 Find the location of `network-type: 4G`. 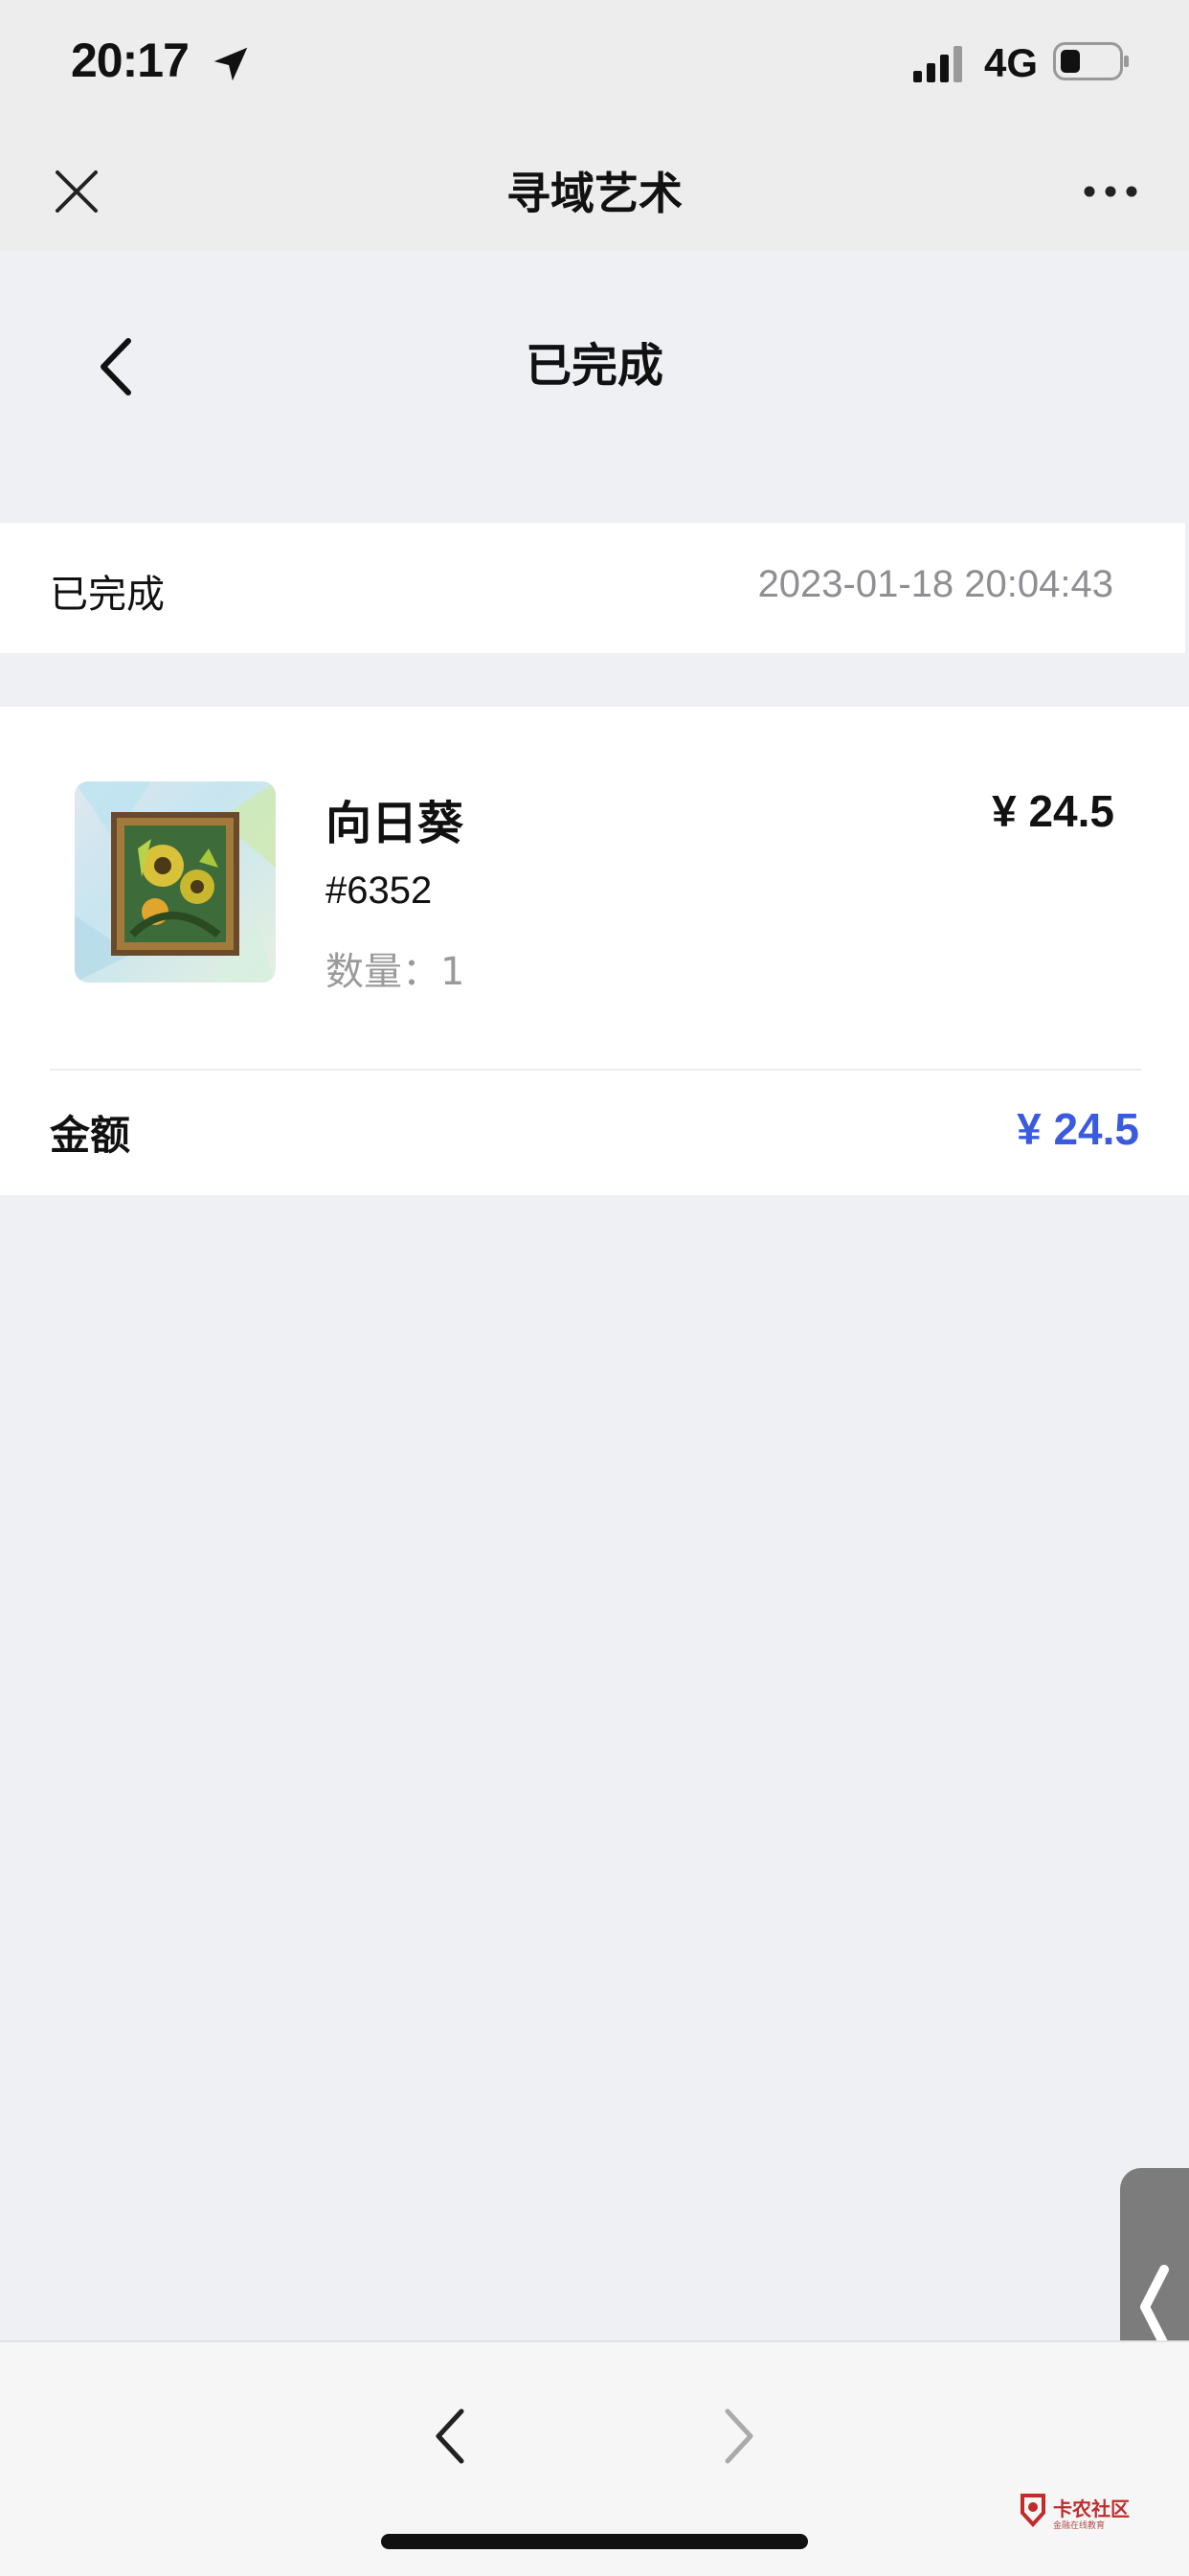

network-type: 4G is located at coordinates (1011, 62).